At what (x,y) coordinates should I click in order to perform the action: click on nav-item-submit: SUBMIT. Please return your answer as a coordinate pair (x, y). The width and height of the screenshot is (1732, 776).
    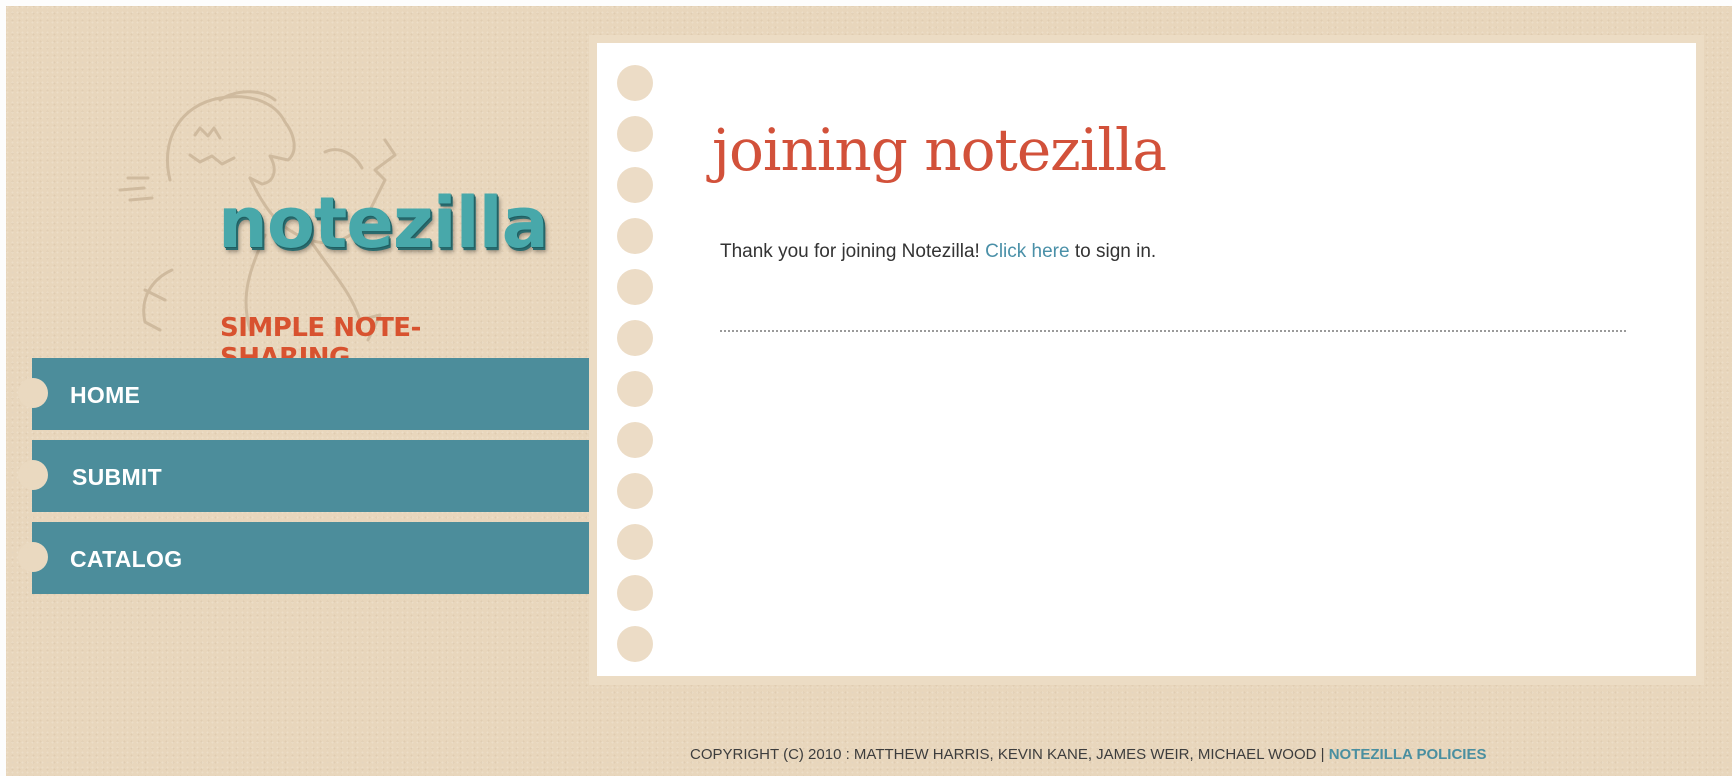
    Looking at the image, I should click on (303, 476).